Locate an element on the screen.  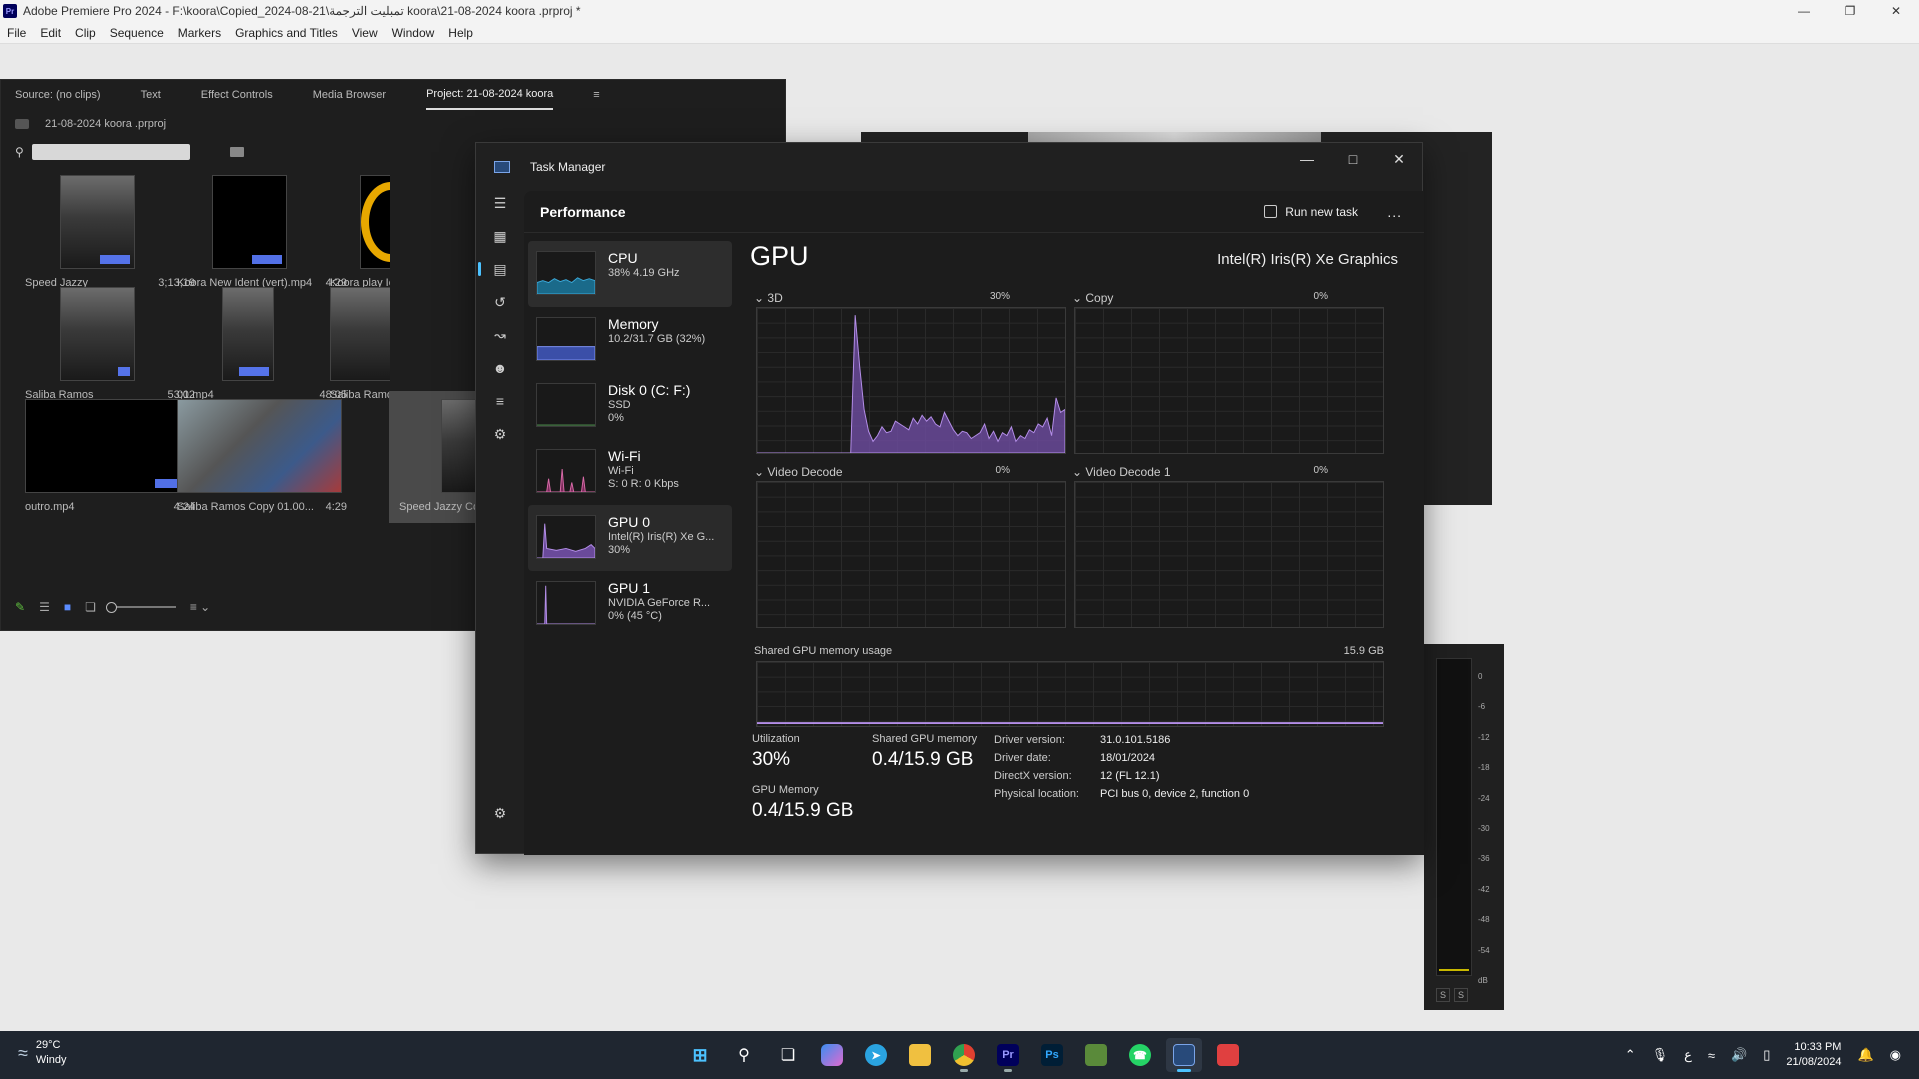
search-icon: ⚲ is located at coordinates (744, 1055).